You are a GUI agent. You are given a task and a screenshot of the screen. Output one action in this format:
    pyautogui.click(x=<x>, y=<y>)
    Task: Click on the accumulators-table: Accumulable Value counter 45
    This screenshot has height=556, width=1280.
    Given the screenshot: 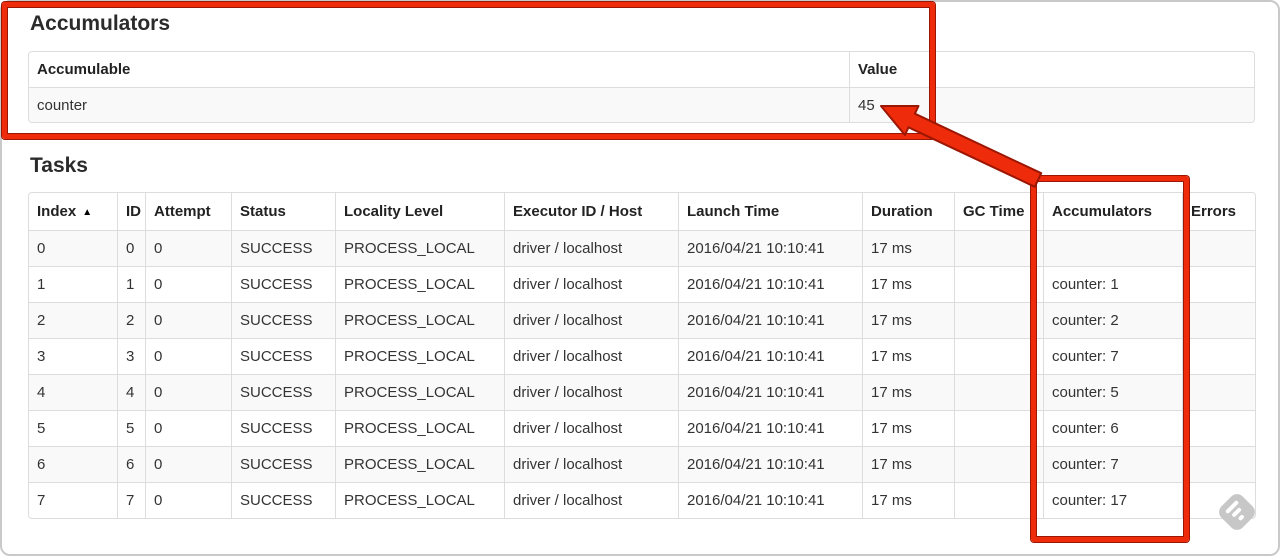 What is the action you would take?
    pyautogui.click(x=641, y=87)
    